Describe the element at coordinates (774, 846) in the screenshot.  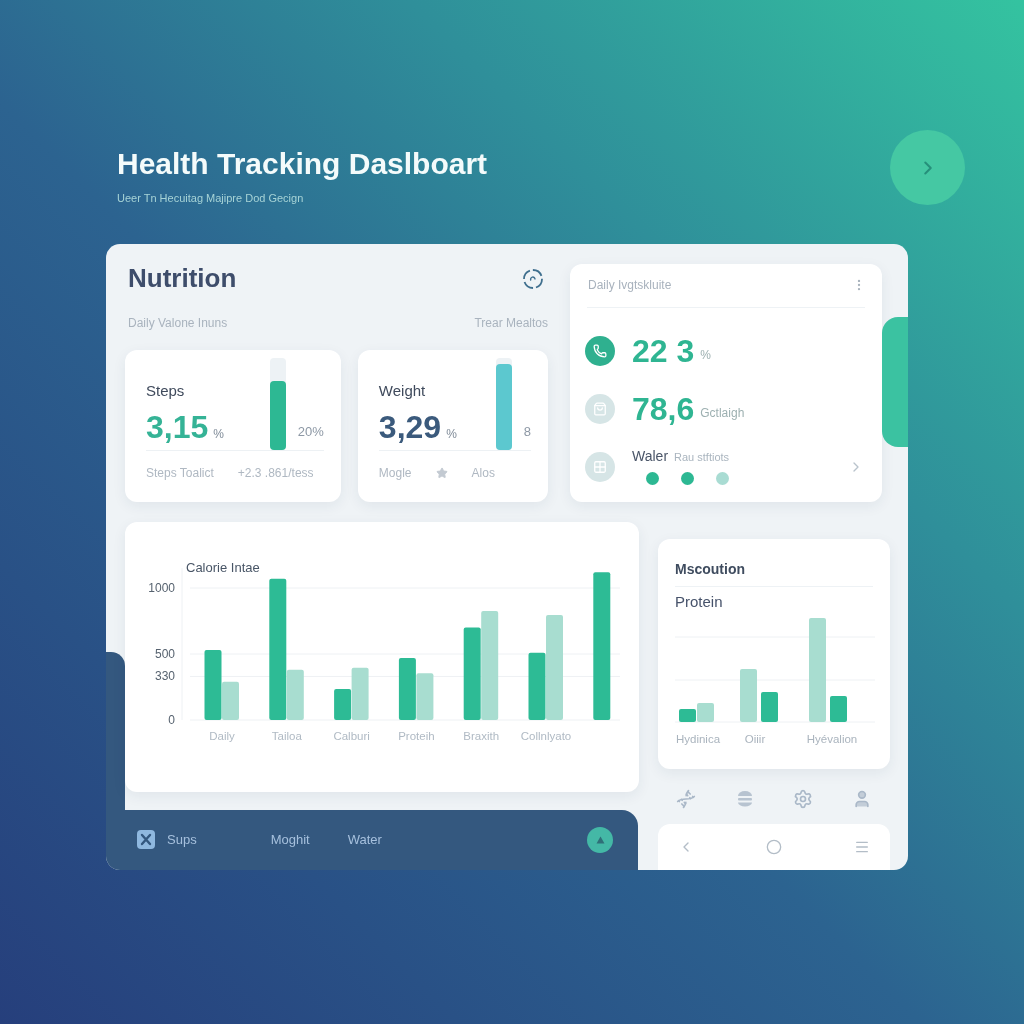
I see `circle-icon` at that location.